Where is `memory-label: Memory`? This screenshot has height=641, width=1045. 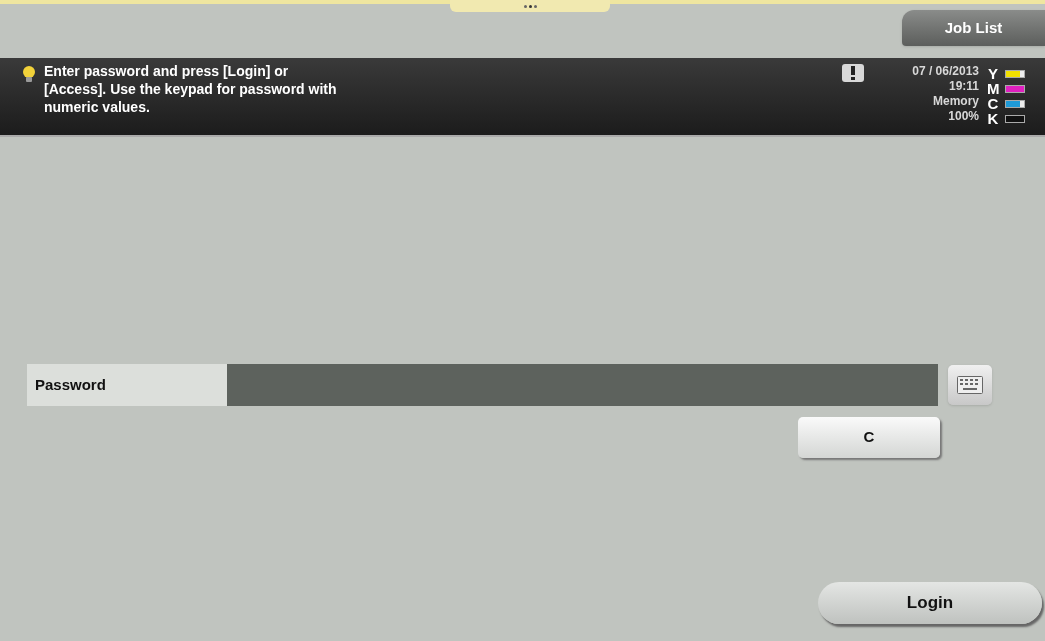
memory-label: Memory is located at coordinates (956, 101).